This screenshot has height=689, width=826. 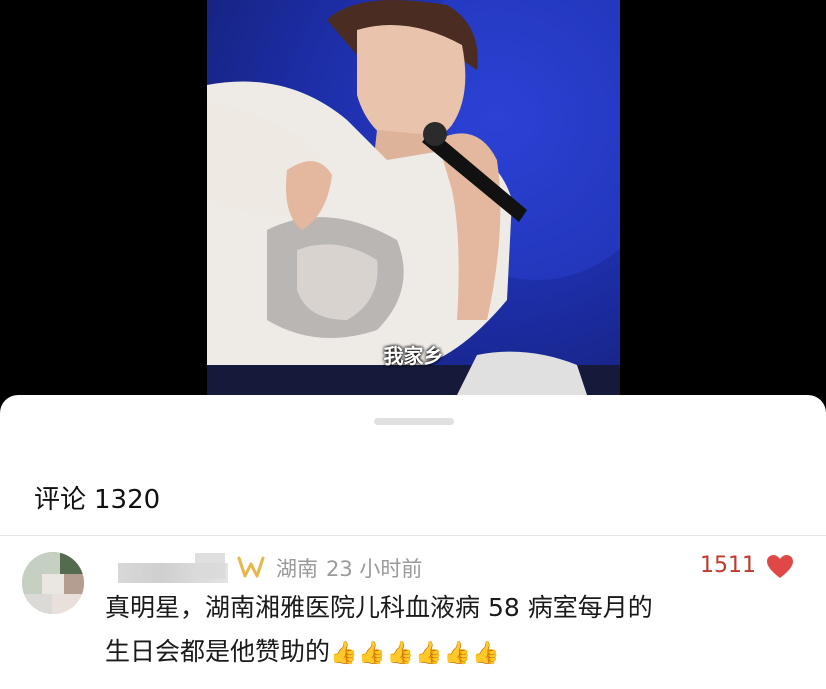 I want to click on comment-text-line1: 真明星，湖南湘雅医院儿科血液病 58 病室每月的, so click(x=379, y=607).